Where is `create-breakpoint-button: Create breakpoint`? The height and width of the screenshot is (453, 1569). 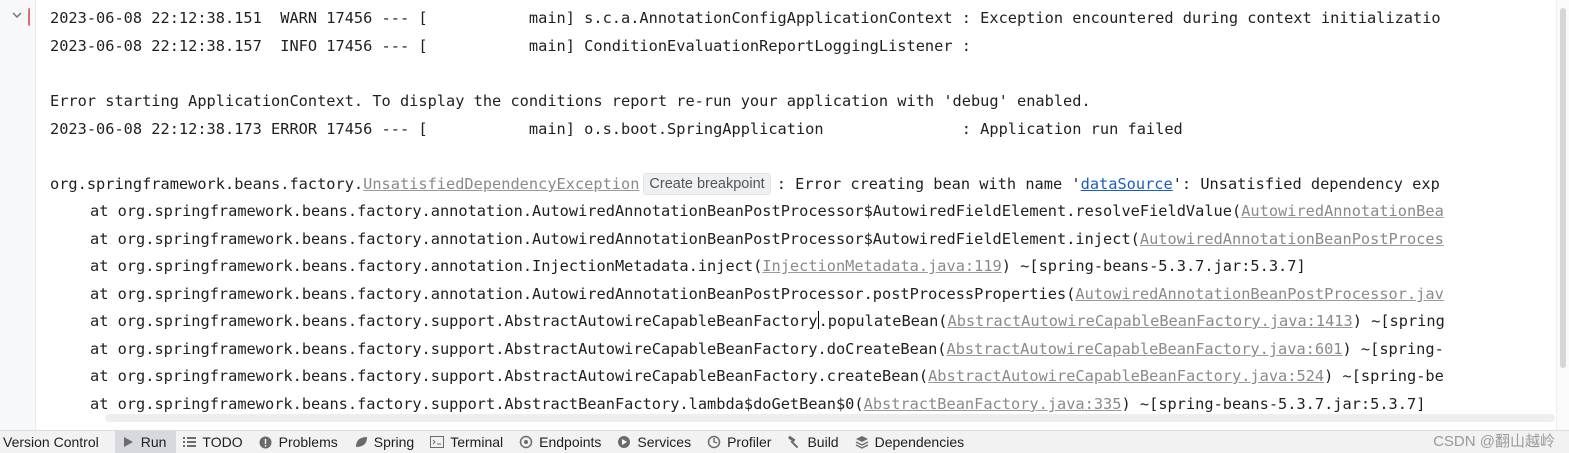
create-breakpoint-button: Create breakpoint is located at coordinates (707, 184).